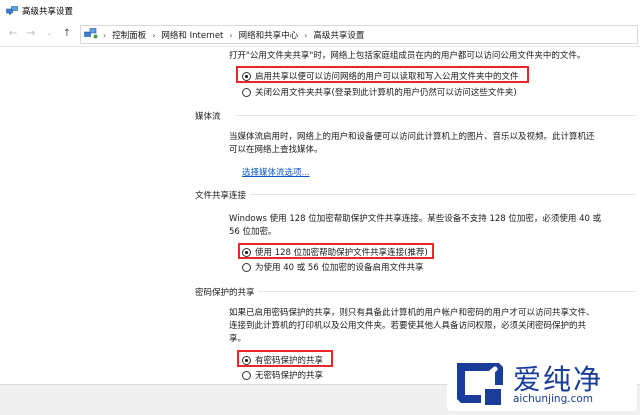 The width and height of the screenshot is (640, 415). I want to click on up-arrow-icon: ↑, so click(67, 33).